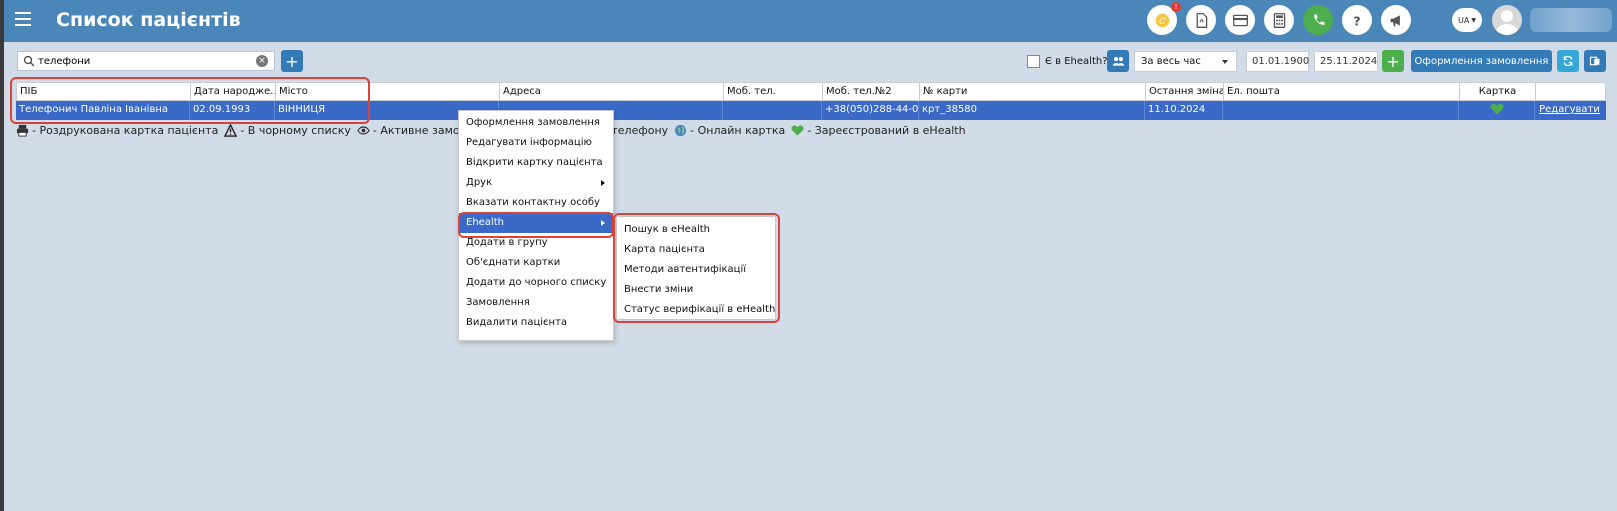  I want to click on edit-link: Редагувати, so click(1569, 109).